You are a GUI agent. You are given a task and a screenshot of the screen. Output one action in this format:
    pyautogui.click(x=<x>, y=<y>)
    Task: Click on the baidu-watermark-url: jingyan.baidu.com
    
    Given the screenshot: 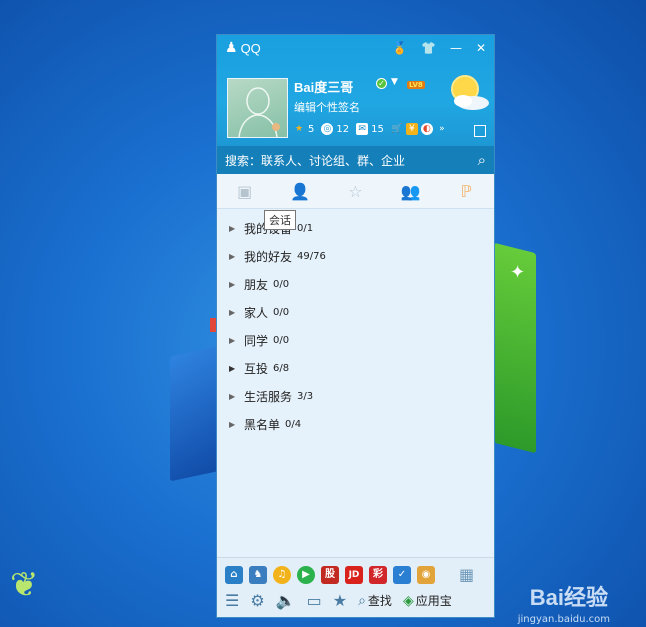 What is the action you would take?
    pyautogui.click(x=563, y=619)
    